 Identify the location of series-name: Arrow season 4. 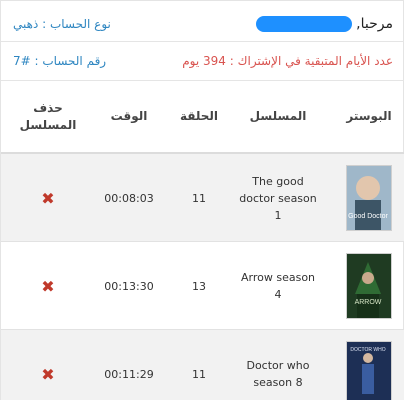
(278, 286).